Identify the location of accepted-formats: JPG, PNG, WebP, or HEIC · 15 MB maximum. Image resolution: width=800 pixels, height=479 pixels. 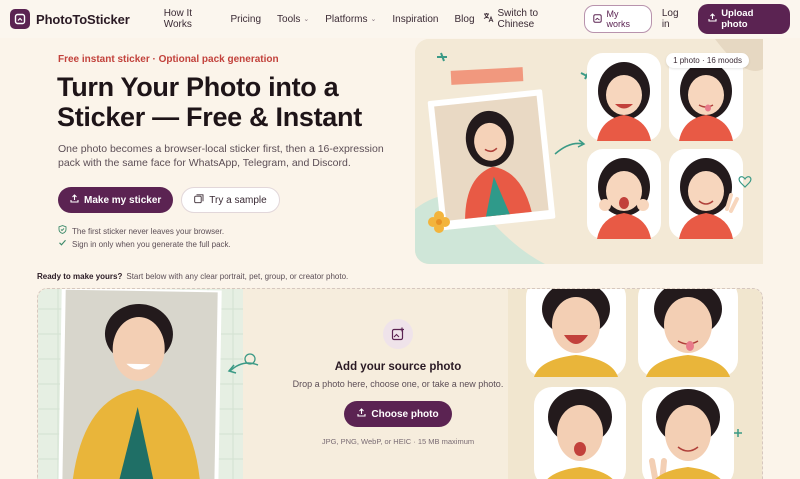
(398, 441).